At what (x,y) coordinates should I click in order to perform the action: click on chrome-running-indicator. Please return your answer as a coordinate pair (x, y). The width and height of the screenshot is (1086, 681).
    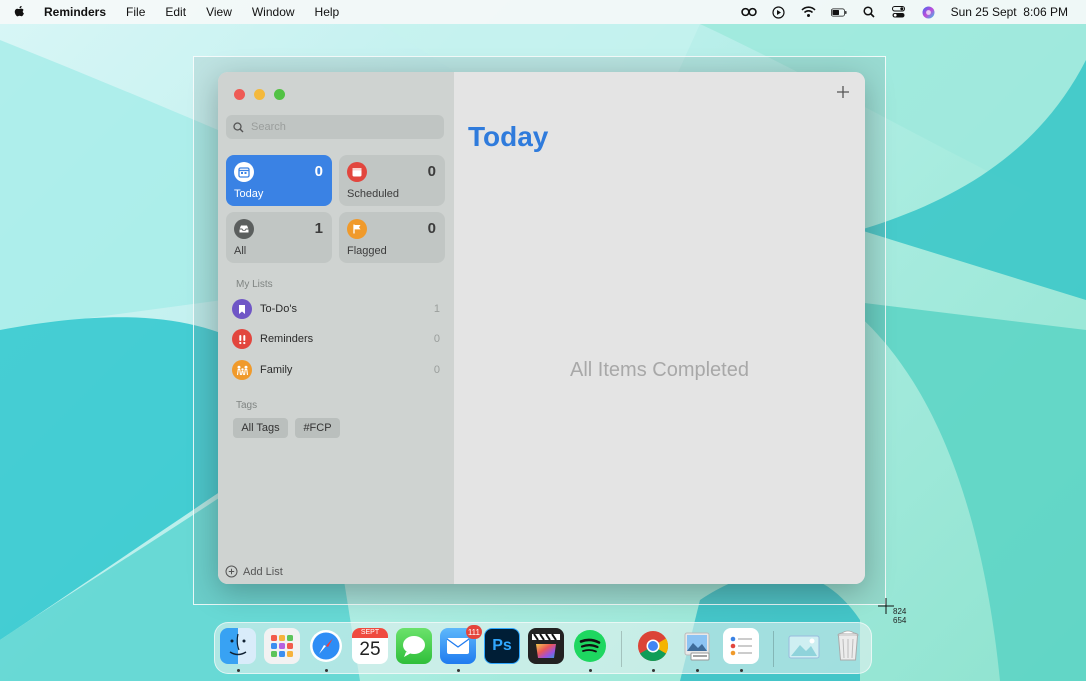
    Looking at the image, I should click on (653, 670).